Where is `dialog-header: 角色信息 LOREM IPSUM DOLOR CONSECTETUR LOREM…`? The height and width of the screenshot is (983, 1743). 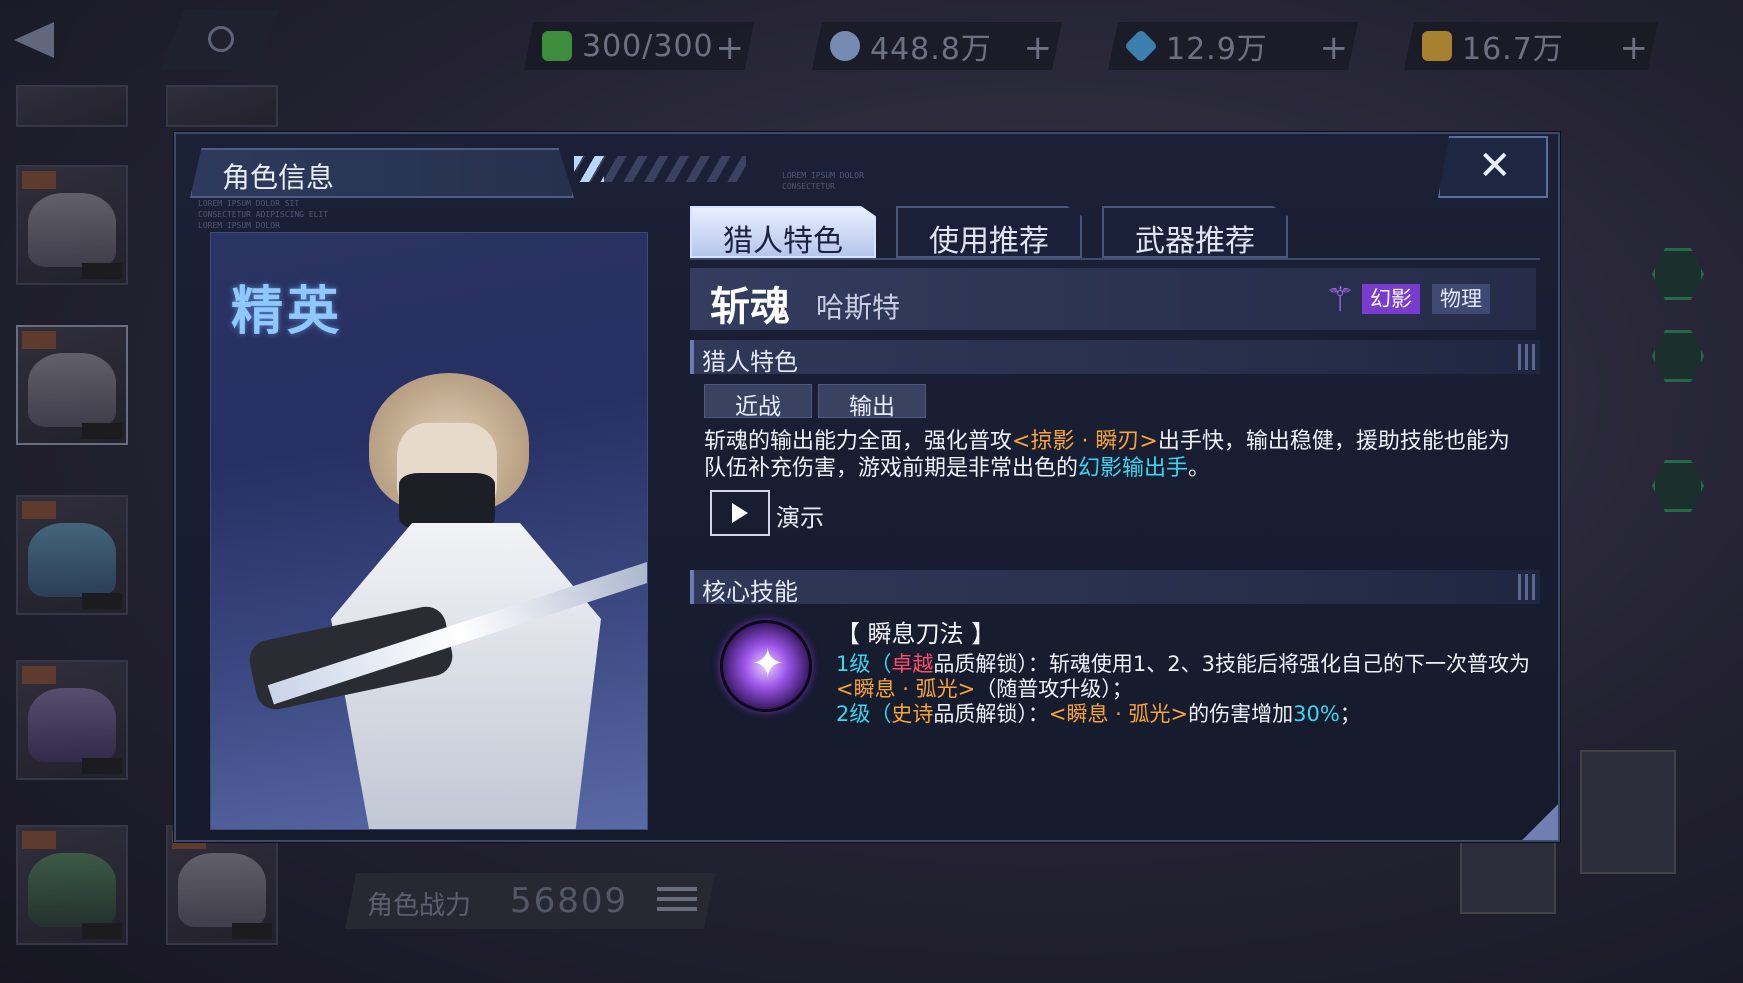
dialog-header: 角色信息 LOREM IPSUM DOLOR CONSECTETUR LOREM… is located at coordinates (867, 182).